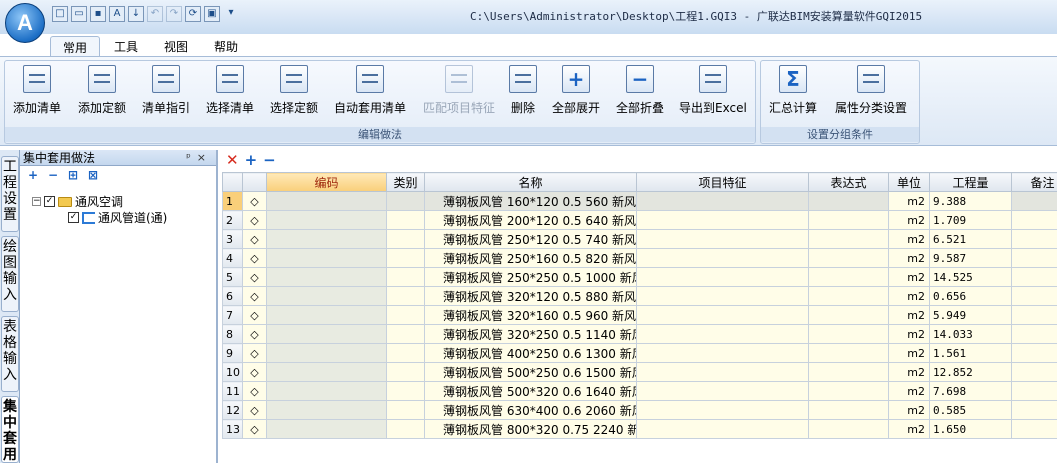 This screenshot has width=1057, height=463. What do you see at coordinates (232, 161) in the screenshot?
I see `delete-x-icon: ✕` at bounding box center [232, 161].